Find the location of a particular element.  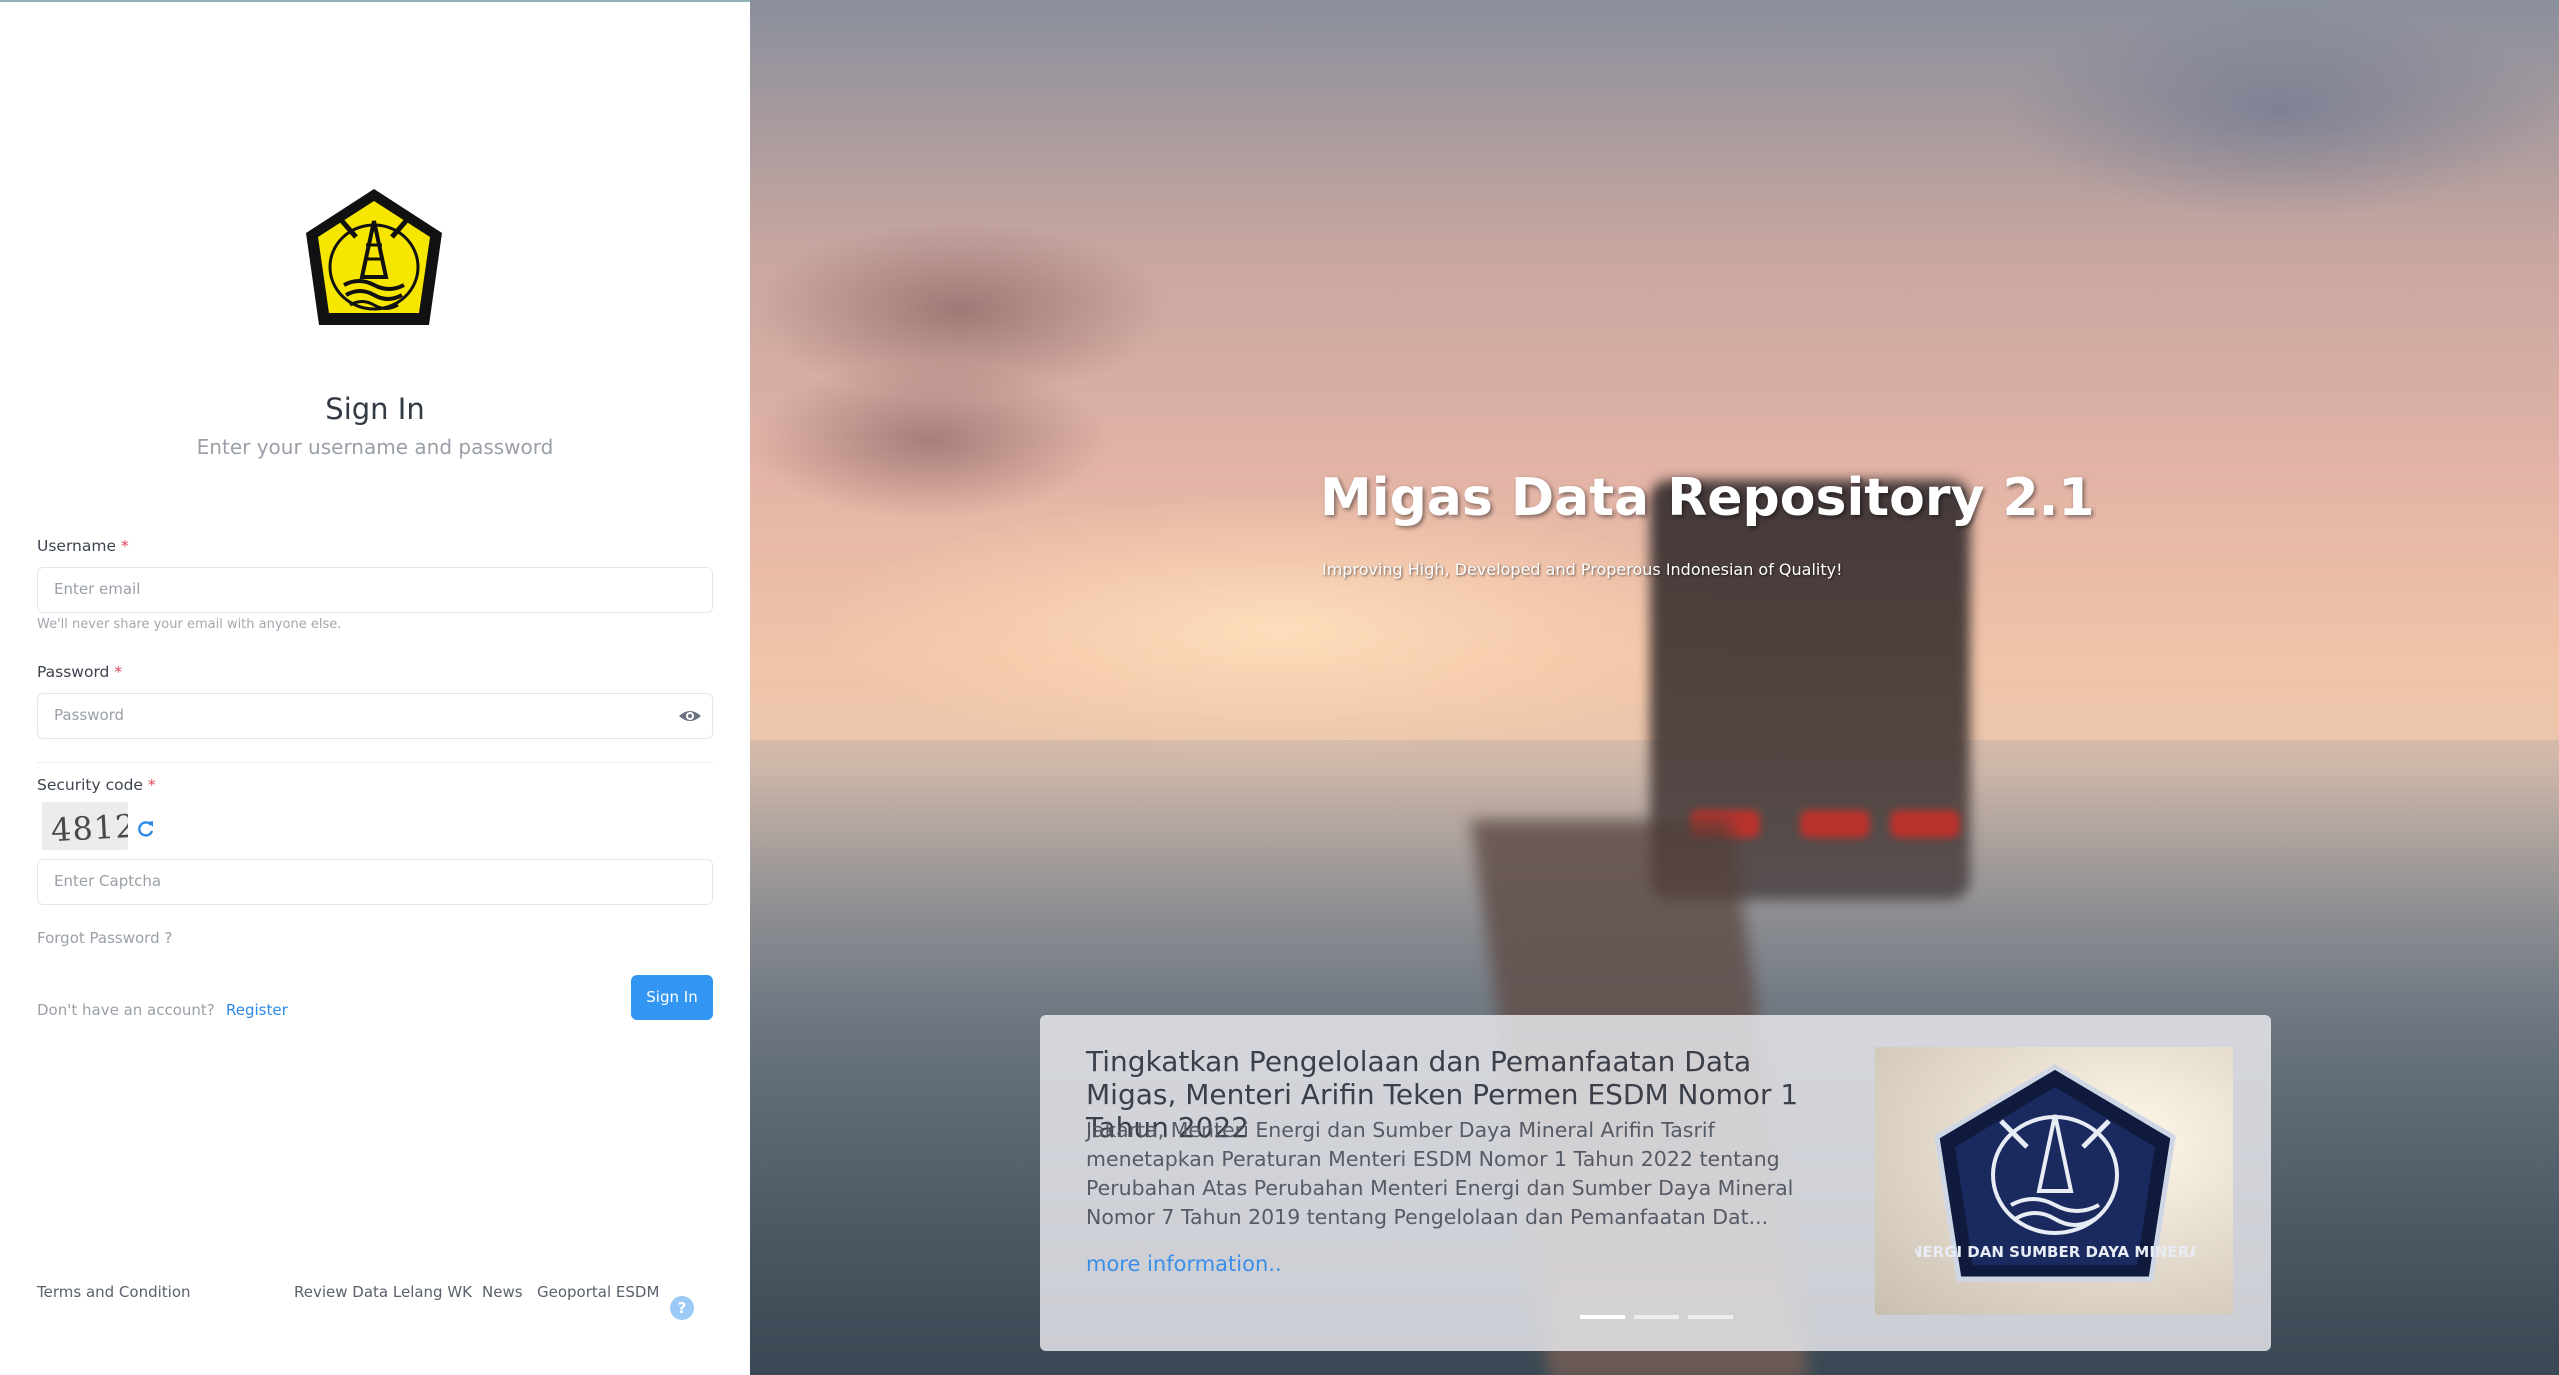

refresh-captcha-icon is located at coordinates (146, 829).